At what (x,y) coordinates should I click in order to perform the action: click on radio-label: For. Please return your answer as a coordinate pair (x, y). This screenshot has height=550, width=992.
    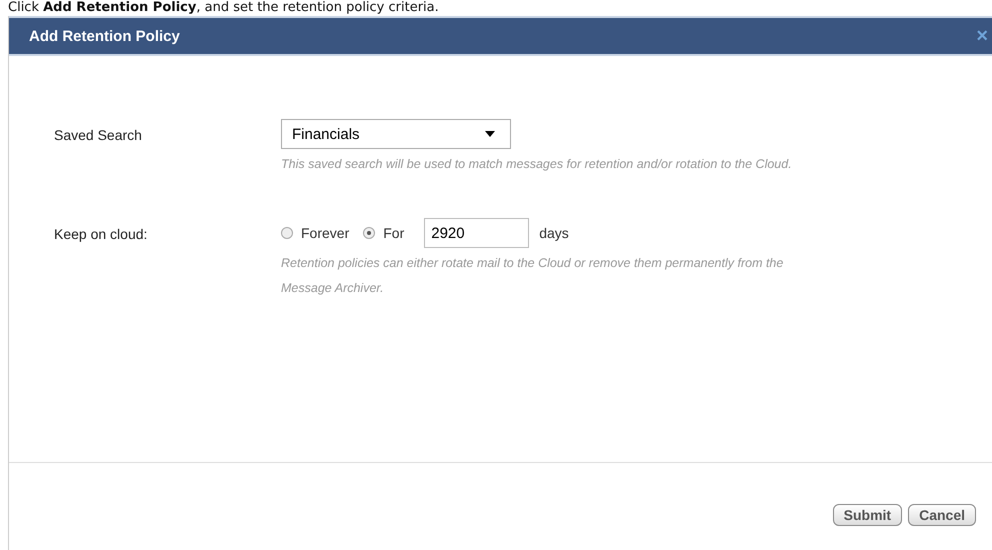
    Looking at the image, I should click on (393, 233).